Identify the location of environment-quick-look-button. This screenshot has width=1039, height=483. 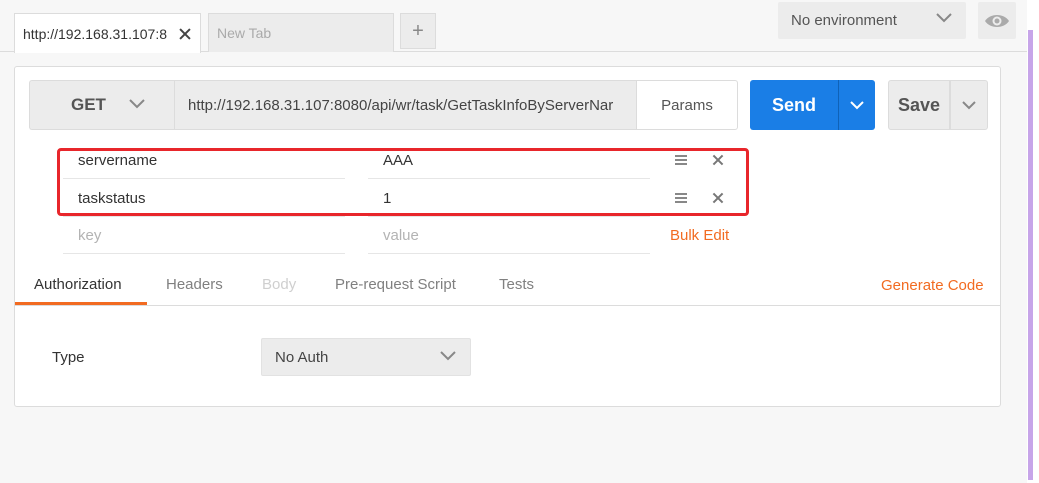
(997, 20).